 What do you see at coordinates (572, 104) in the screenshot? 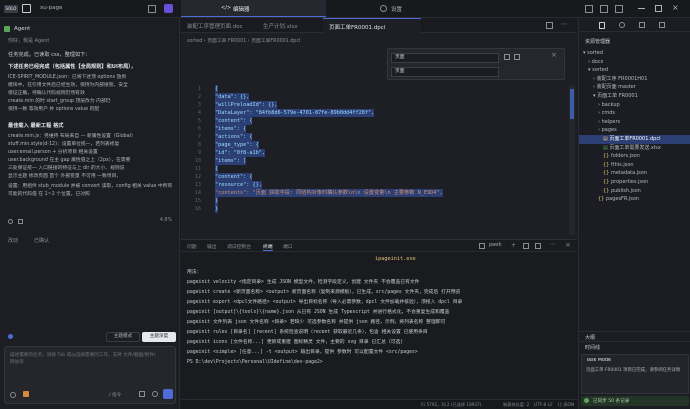
I see `scrollbar-thumb` at bounding box center [572, 104].